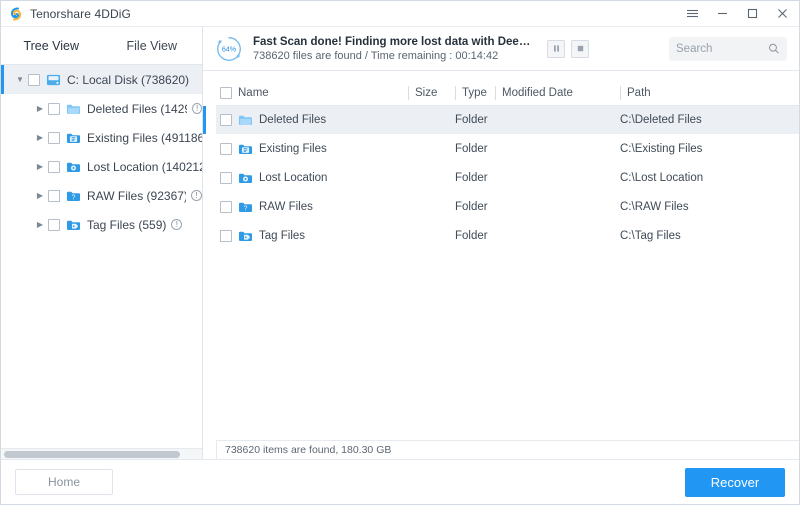 This screenshot has height=505, width=800. I want to click on column-header-name-label: Name, so click(253, 92).